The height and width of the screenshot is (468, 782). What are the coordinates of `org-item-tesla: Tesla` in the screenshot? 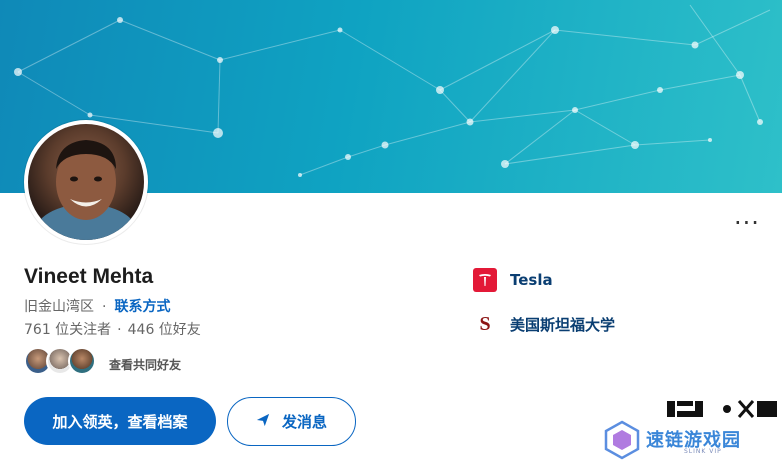 It's located at (513, 280).